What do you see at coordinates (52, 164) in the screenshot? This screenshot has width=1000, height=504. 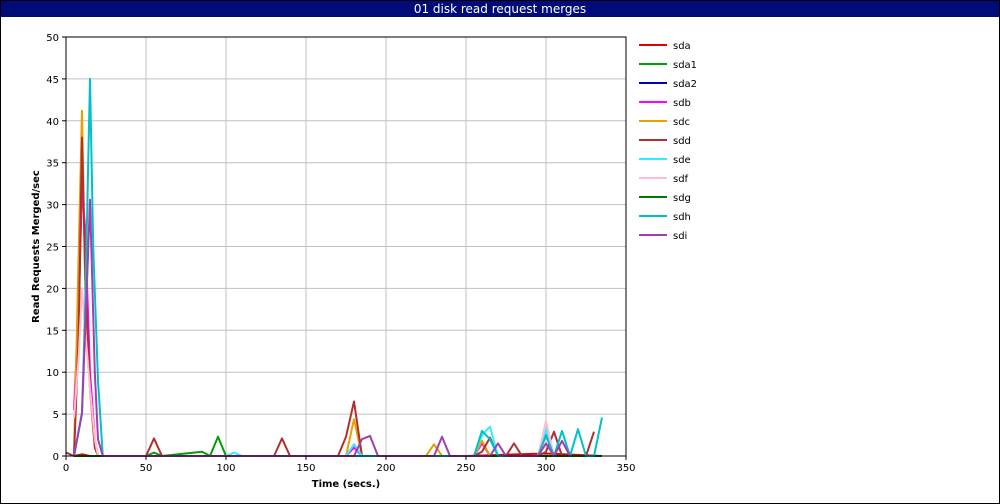 I see `y-tick-label: 35` at bounding box center [52, 164].